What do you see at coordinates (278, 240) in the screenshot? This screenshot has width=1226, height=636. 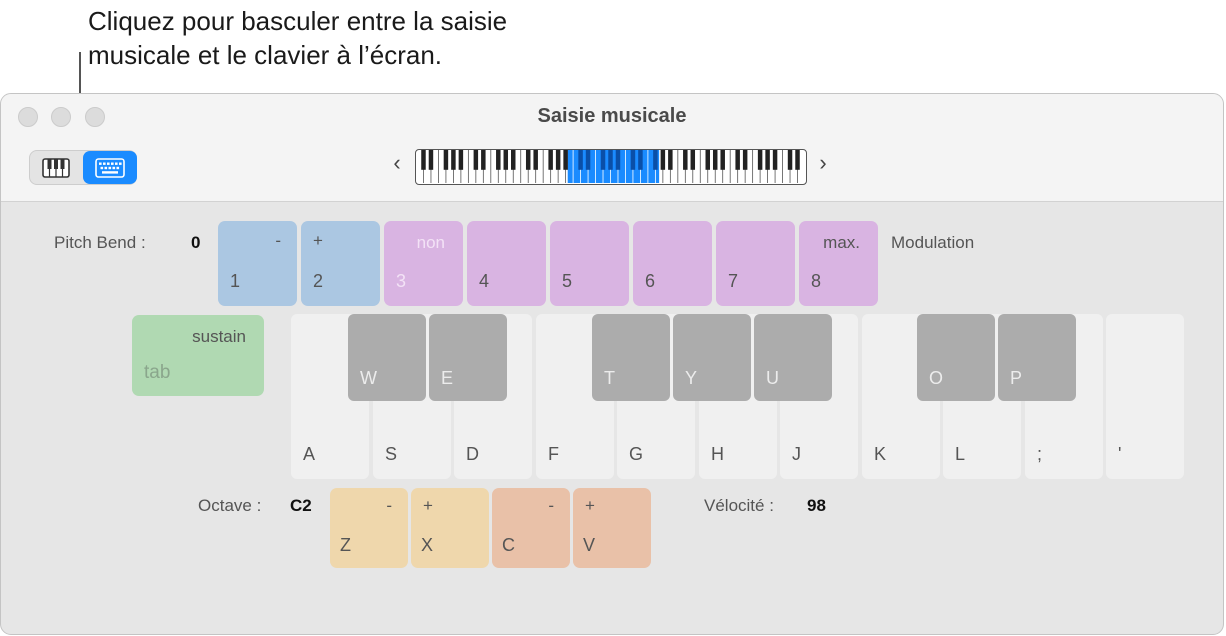 I see `number-key-function: -` at bounding box center [278, 240].